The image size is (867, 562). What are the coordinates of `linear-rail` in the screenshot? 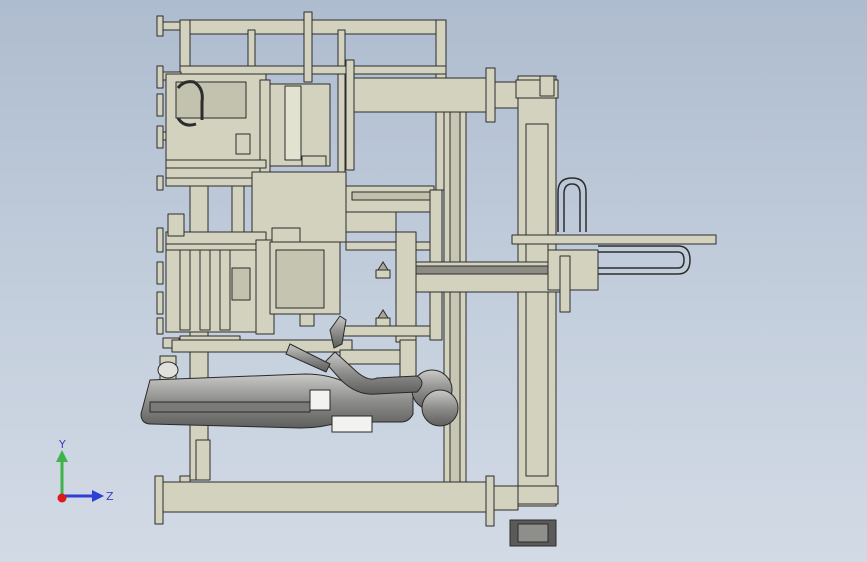 It's located at (507, 281).